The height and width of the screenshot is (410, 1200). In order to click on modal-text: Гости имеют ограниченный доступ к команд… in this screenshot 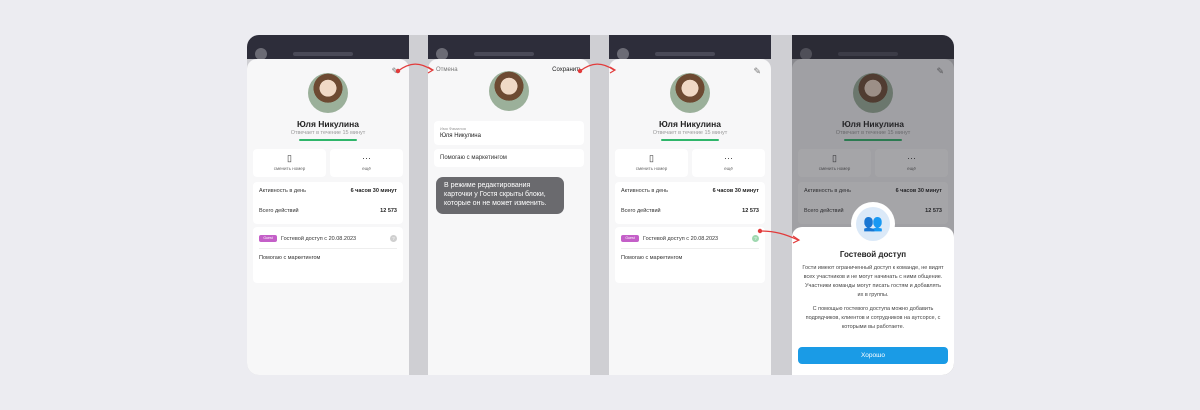, I will do `click(873, 281)`.